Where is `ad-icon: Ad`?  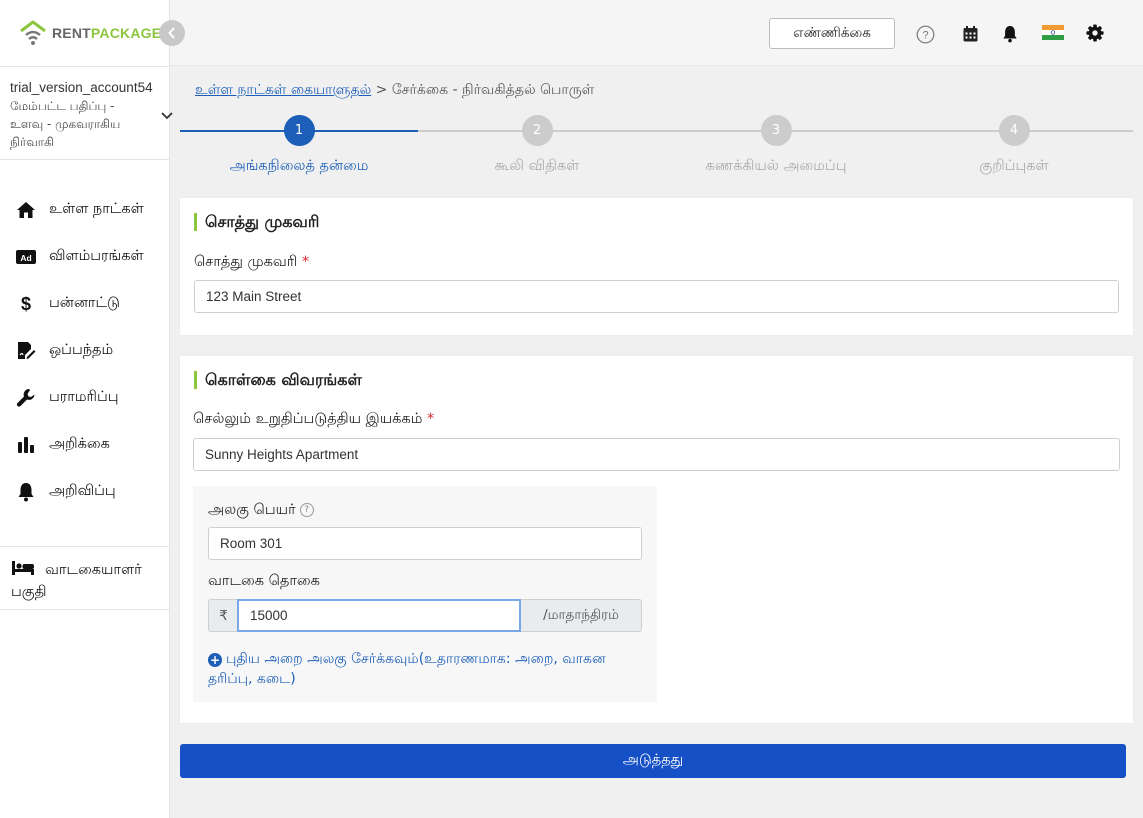
ad-icon: Ad is located at coordinates (26, 257).